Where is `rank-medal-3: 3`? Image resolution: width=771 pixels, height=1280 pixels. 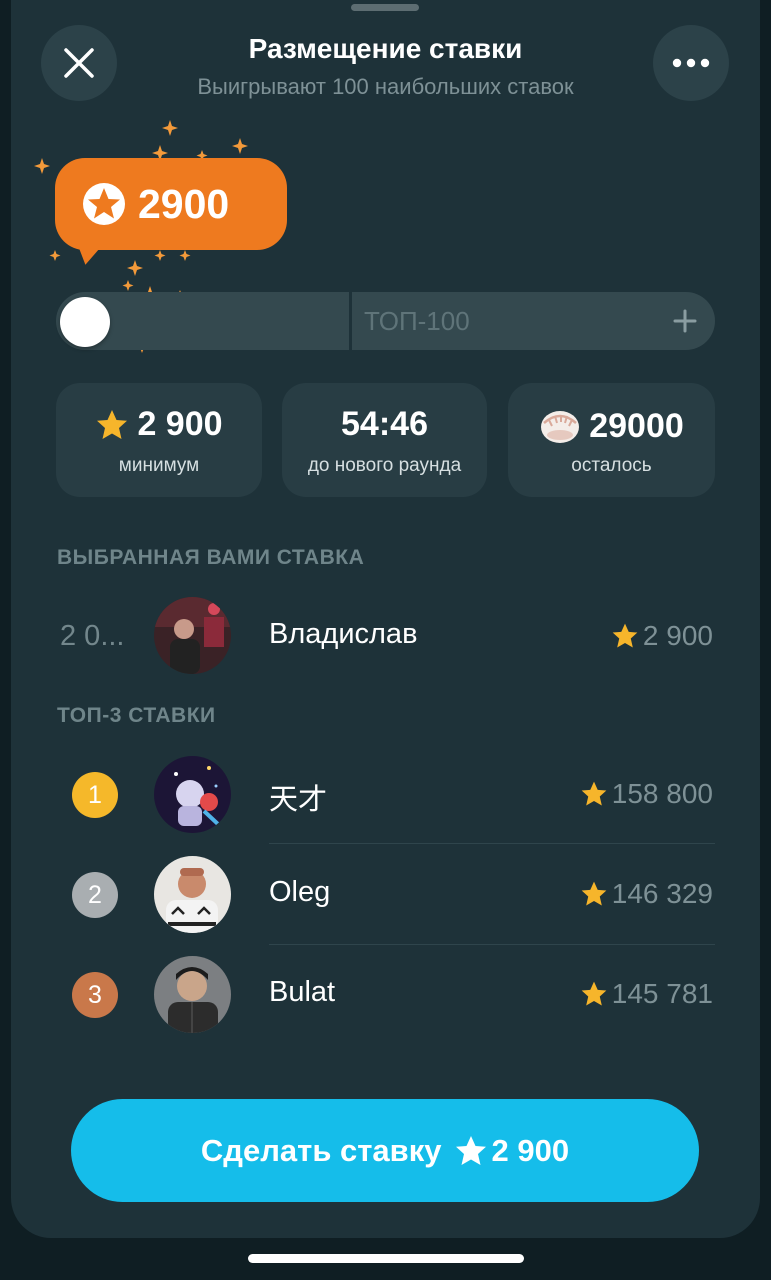
rank-medal-3: 3 is located at coordinates (95, 995).